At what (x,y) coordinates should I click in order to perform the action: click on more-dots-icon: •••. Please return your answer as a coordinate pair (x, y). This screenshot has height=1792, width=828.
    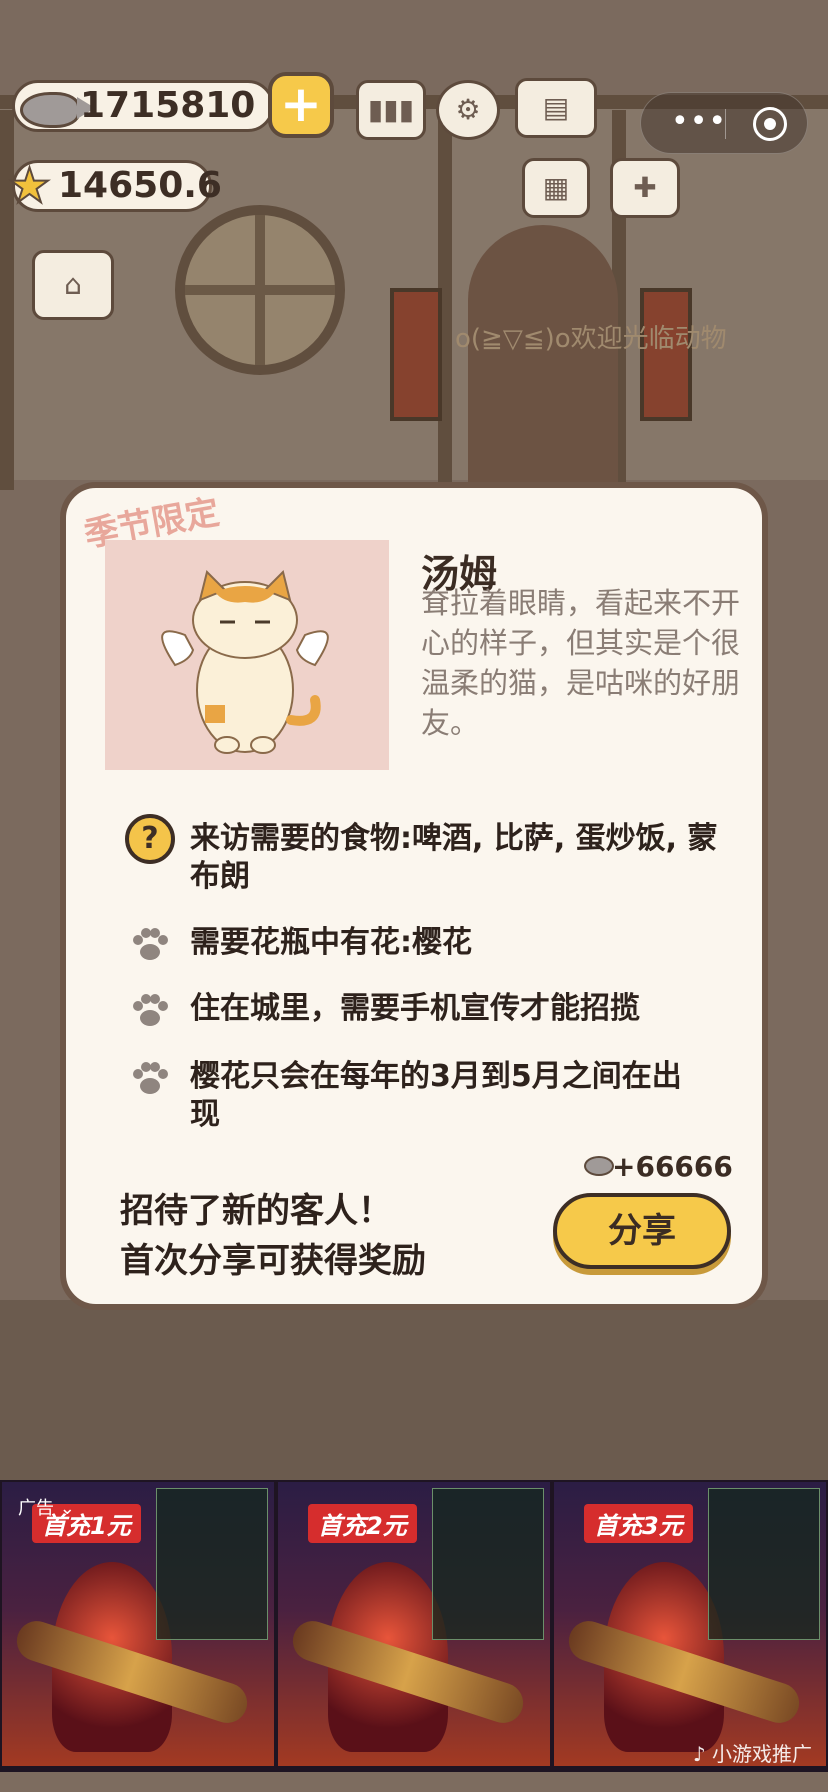
    Looking at the image, I should click on (699, 122).